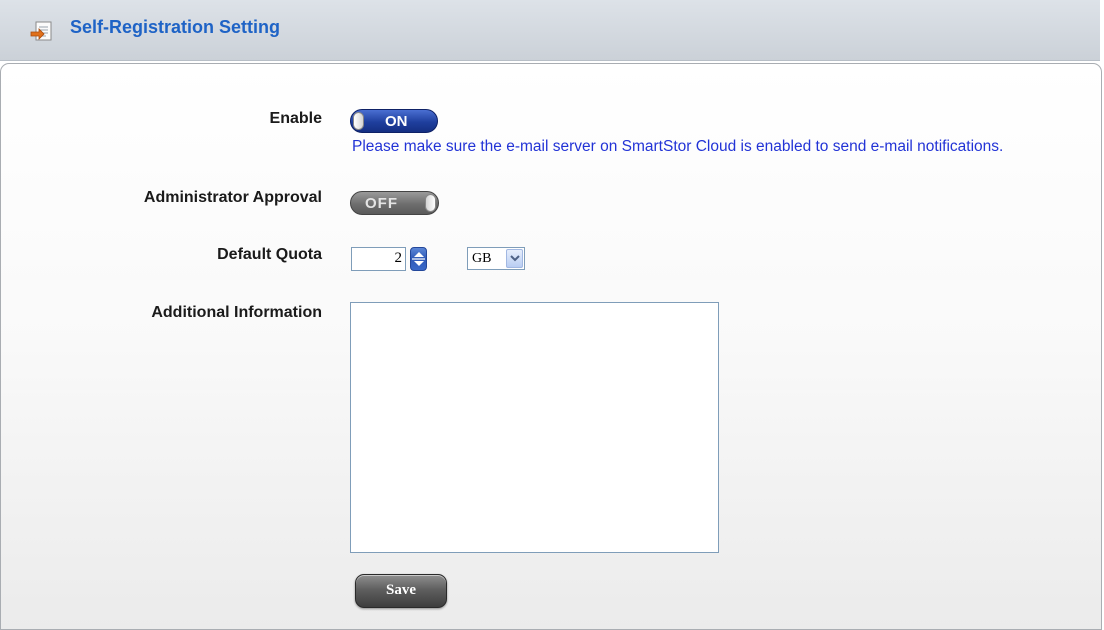  I want to click on dropdown-arrow-button, so click(514, 258).